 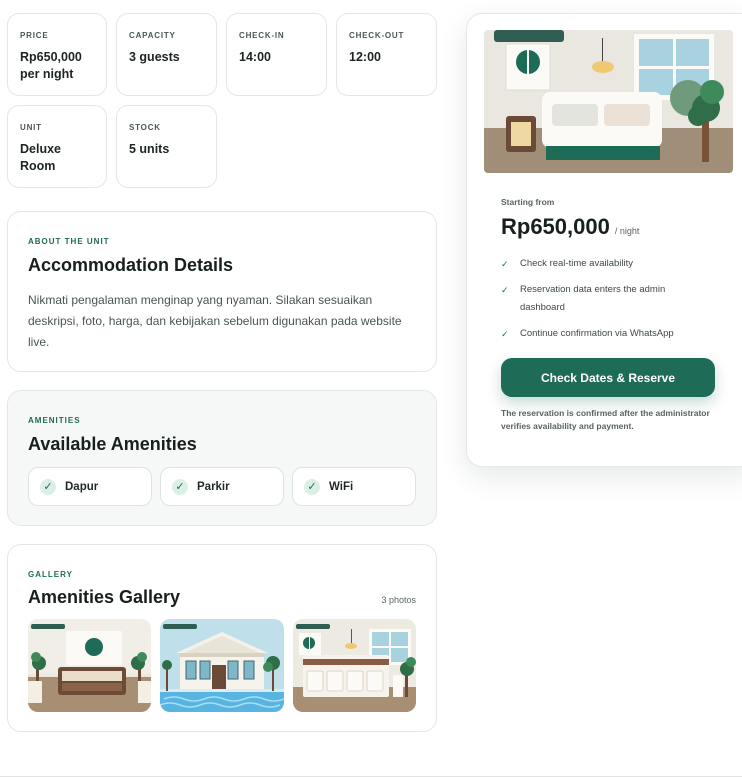 I want to click on stat-label: PRICE, so click(x=34, y=35).